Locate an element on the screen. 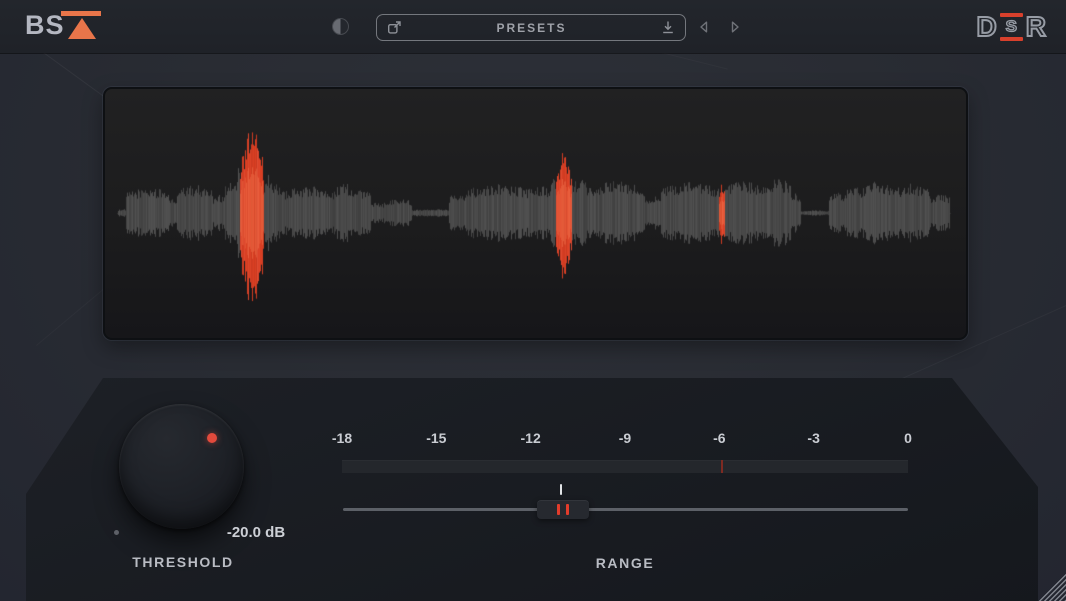 Image resolution: width=1066 pixels, height=601 pixels. knob-min-marker is located at coordinates (116, 532).